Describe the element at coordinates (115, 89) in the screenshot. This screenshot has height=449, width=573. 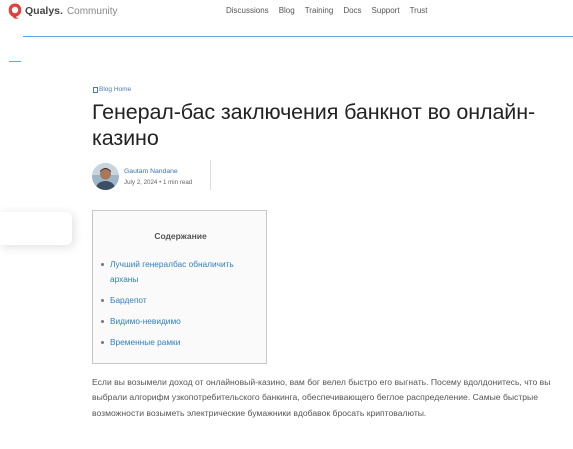
I see `breadcrumb-label: Blog Home` at that location.